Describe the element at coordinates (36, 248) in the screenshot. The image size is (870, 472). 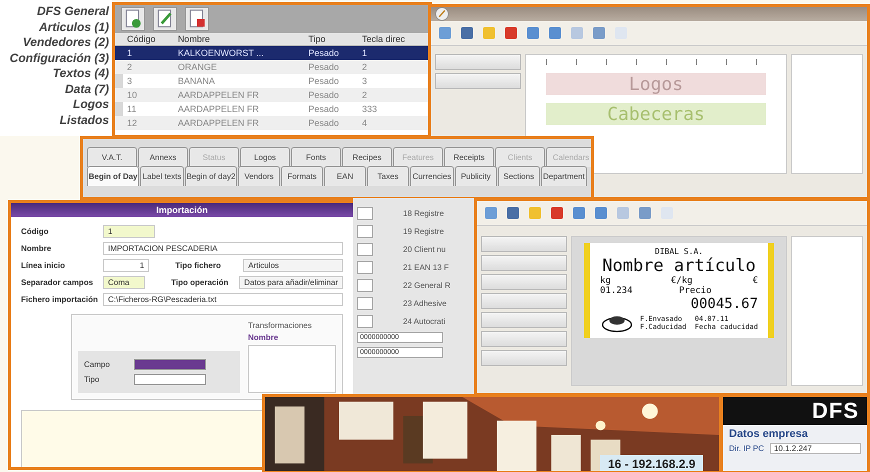
I see `field-label: Nombre` at that location.